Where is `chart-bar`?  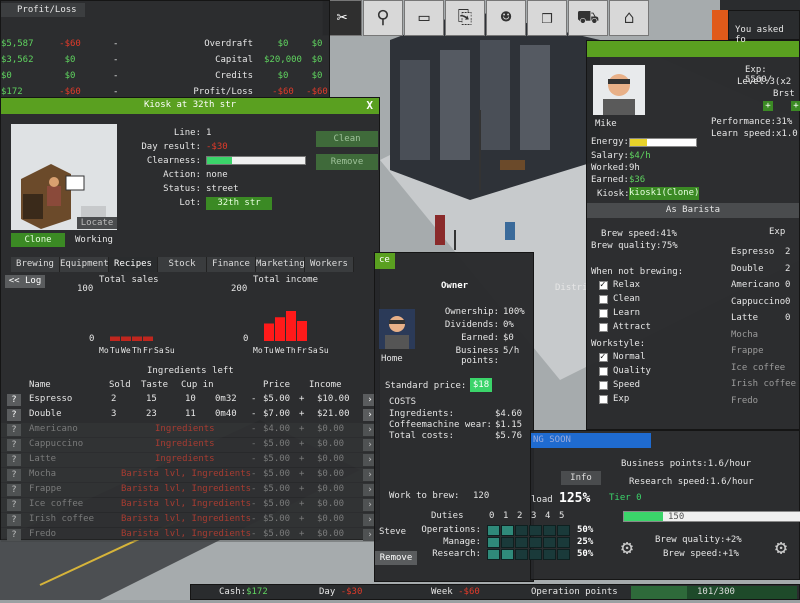
chart-bar is located at coordinates (137, 338).